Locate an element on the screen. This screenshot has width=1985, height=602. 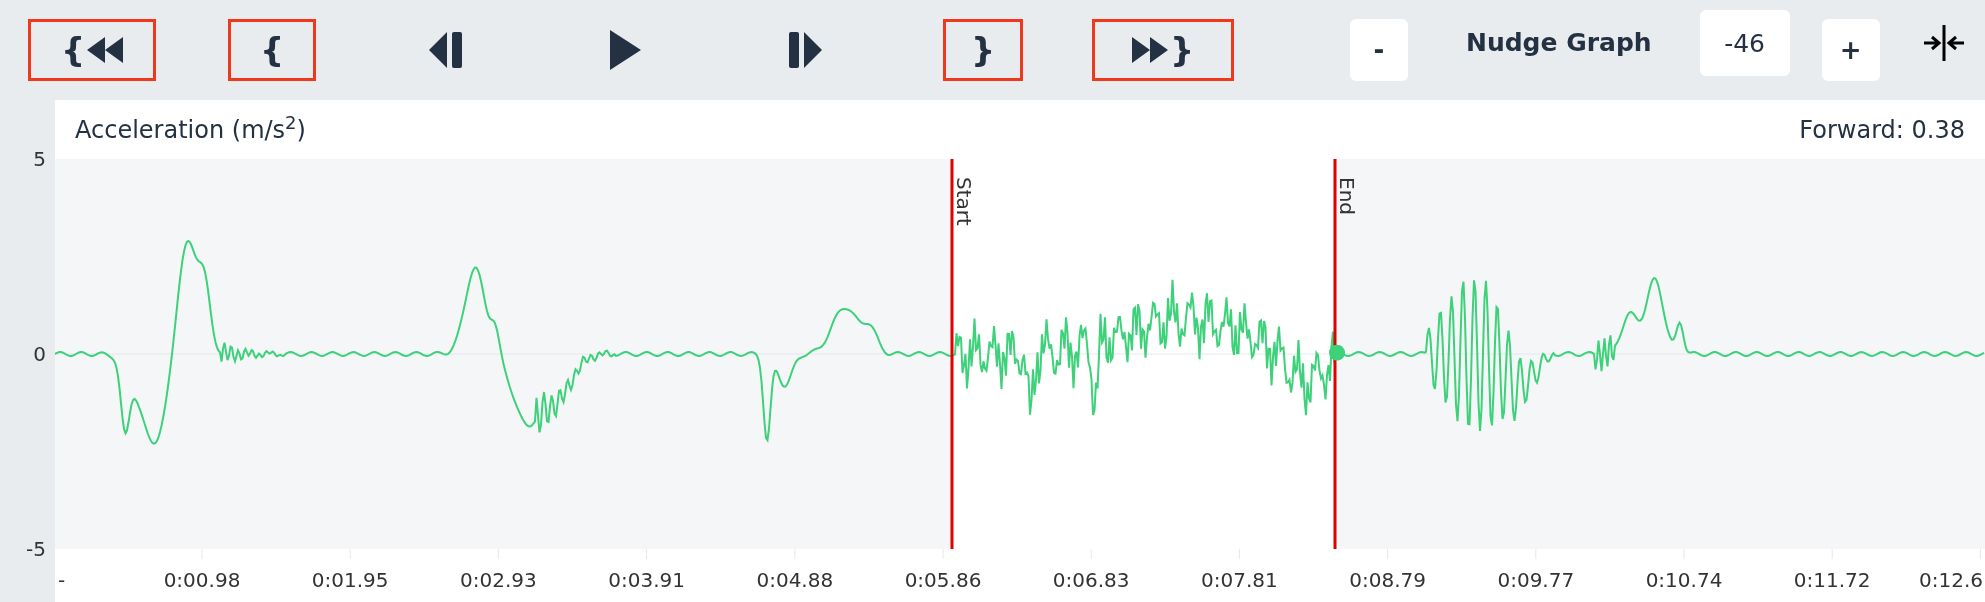
x-axis-label: 0:10.74 is located at coordinates (1684, 580).